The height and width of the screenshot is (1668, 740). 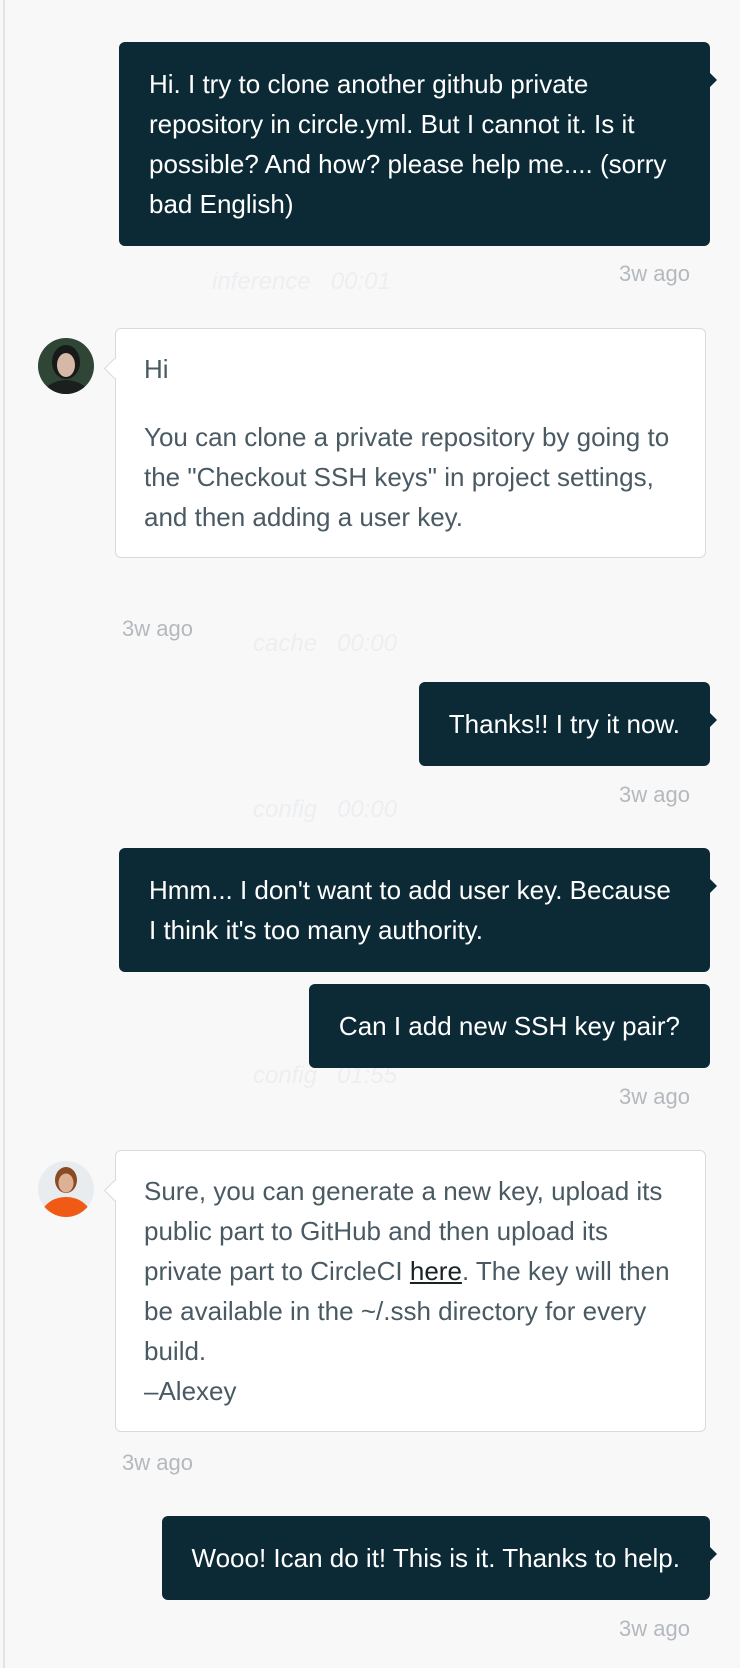 What do you see at coordinates (4, 834) in the screenshot?
I see `page-left-border` at bounding box center [4, 834].